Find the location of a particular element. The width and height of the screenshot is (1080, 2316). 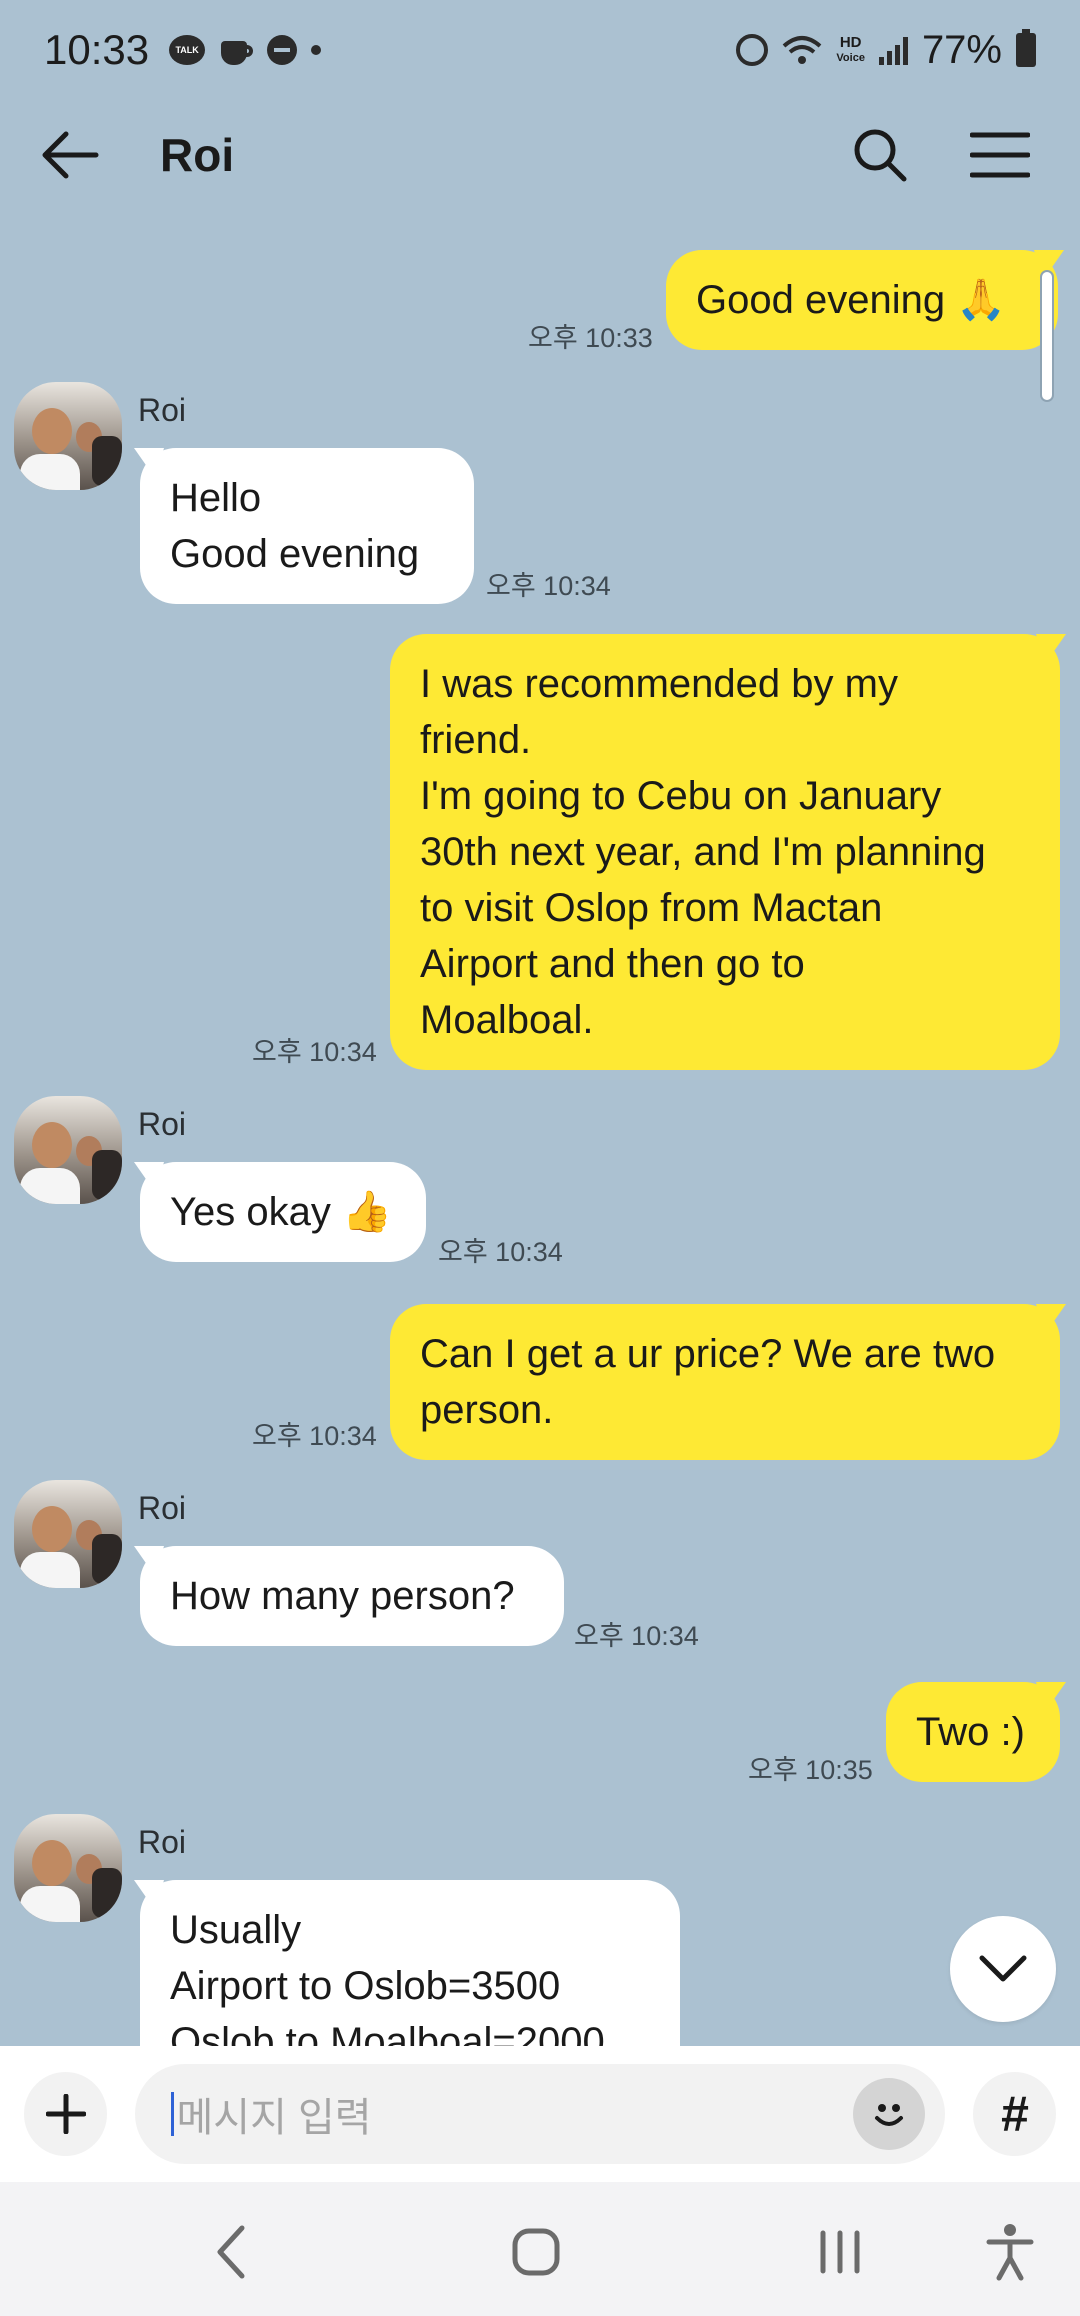

status-bar: 10:33 TALK HD Voice 77% is located at coordinates (540, 50).